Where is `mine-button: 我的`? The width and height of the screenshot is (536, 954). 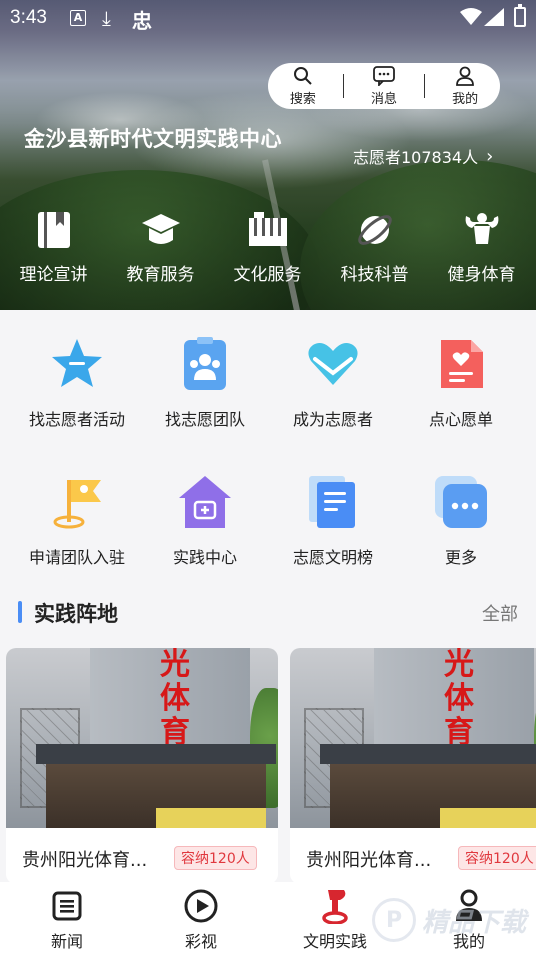
mine-button: 我的 is located at coordinates (465, 86).